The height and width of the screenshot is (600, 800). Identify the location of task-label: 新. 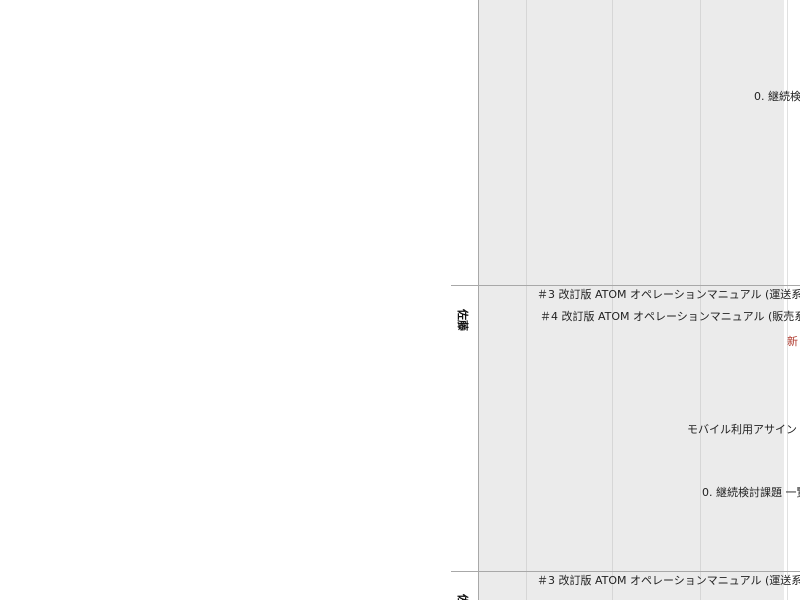
(792, 341).